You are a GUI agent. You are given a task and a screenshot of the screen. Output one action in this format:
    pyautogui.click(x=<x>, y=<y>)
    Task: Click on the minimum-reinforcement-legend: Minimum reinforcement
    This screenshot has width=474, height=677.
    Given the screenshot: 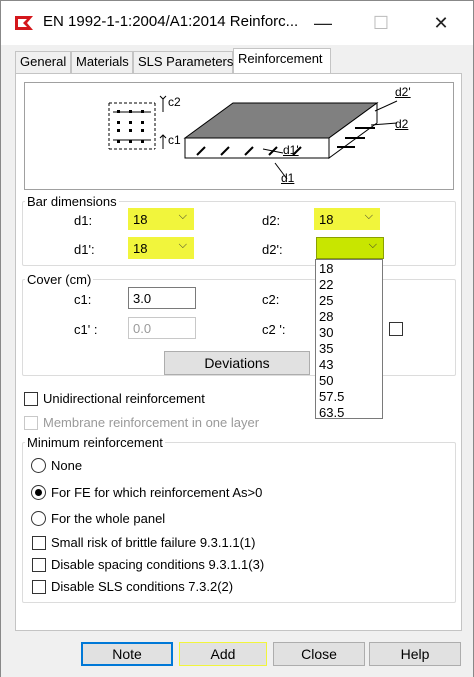 What is the action you would take?
    pyautogui.click(x=95, y=442)
    